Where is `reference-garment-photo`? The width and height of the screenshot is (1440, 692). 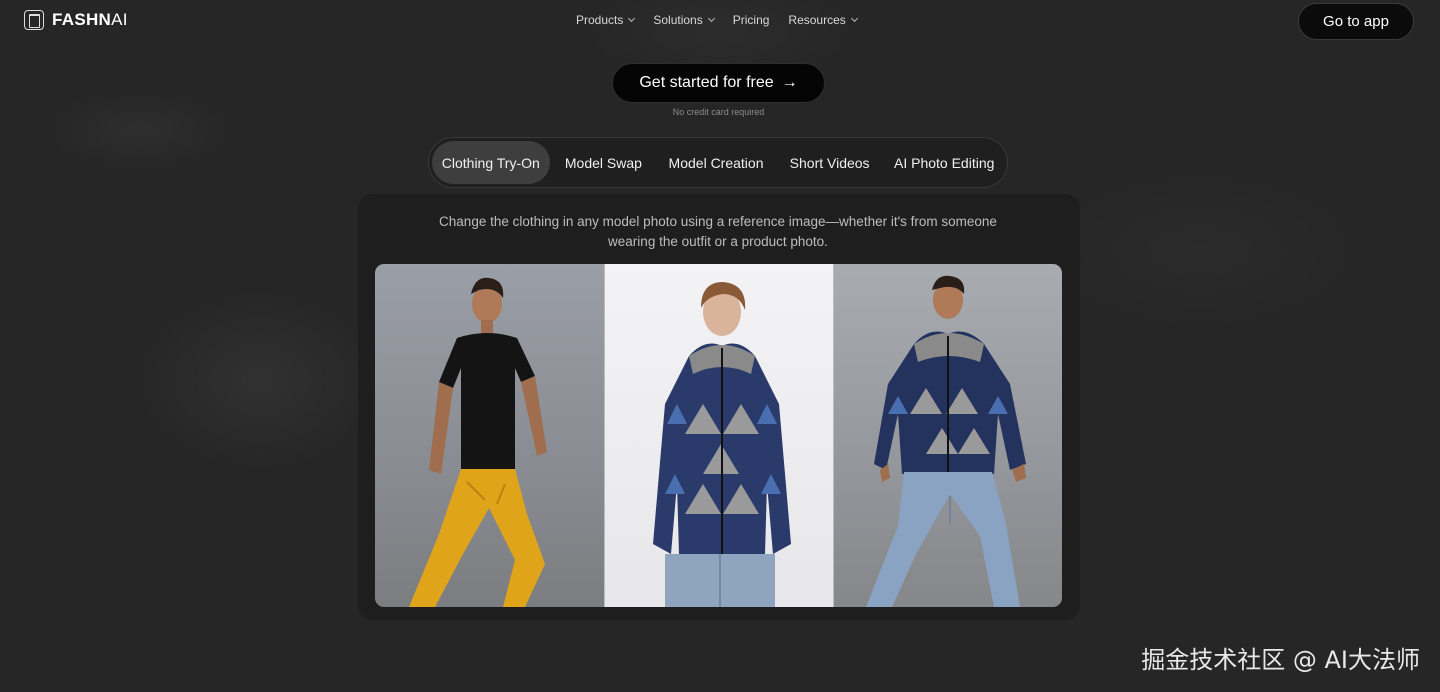
reference-garment-photo is located at coordinates (718, 435).